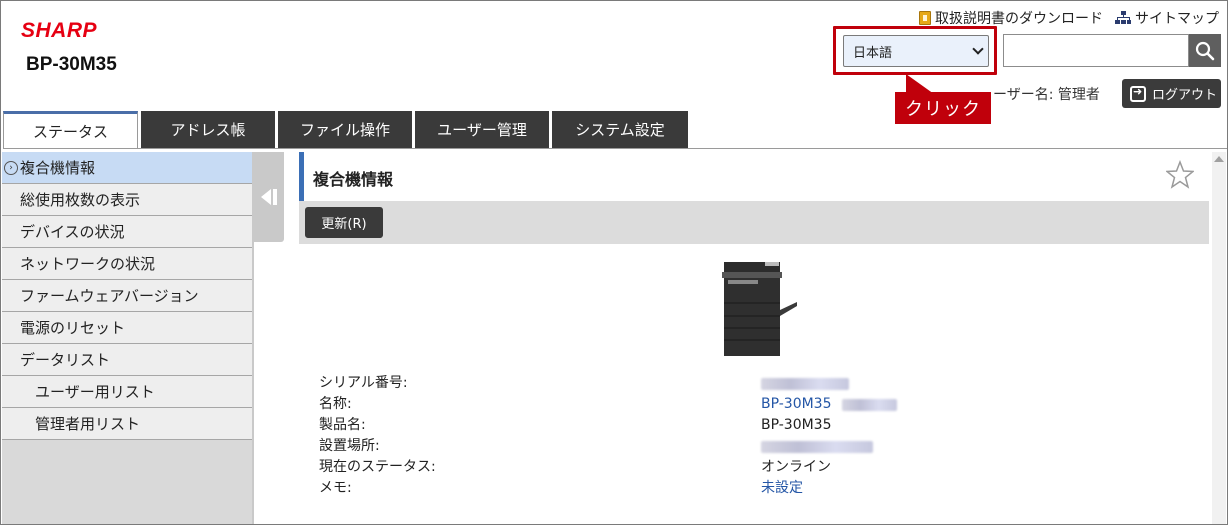 Image resolution: width=1228 pixels, height=525 pixels. I want to click on page-title: 複合機情報, so click(353, 179).